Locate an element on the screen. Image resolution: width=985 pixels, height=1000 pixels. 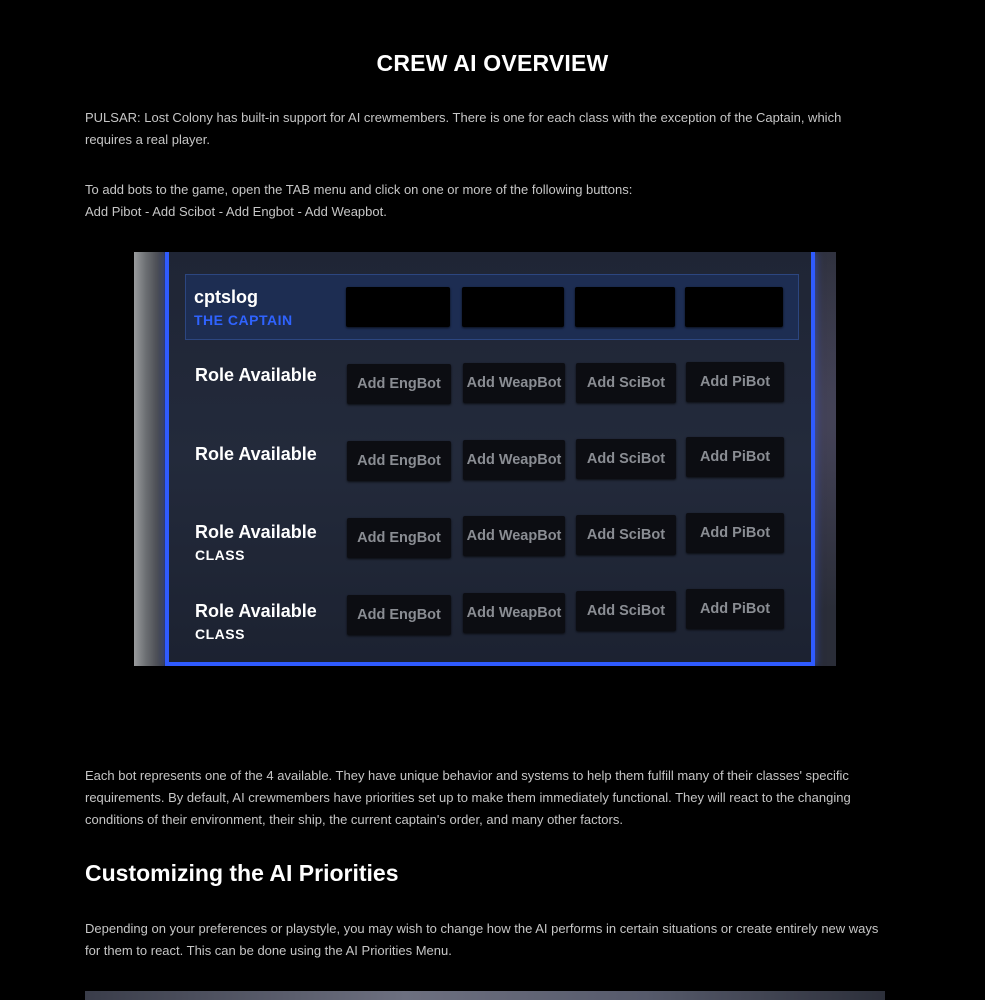
captain-role: THE CAPTAIN is located at coordinates (243, 320).